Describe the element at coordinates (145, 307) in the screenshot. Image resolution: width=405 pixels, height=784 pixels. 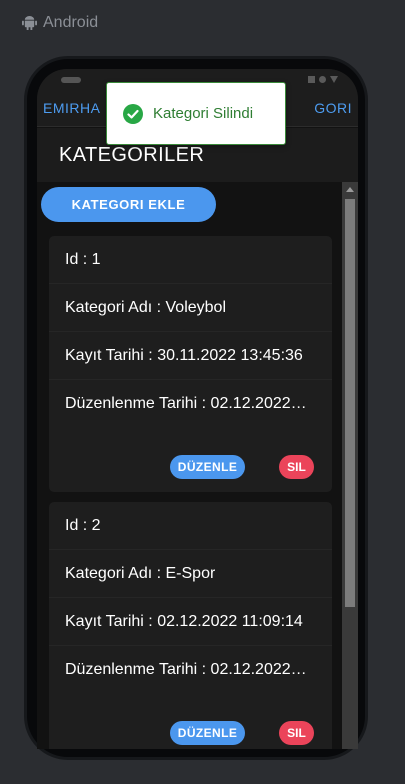
I see `category-name: Kategori Adı : Voleybol` at that location.